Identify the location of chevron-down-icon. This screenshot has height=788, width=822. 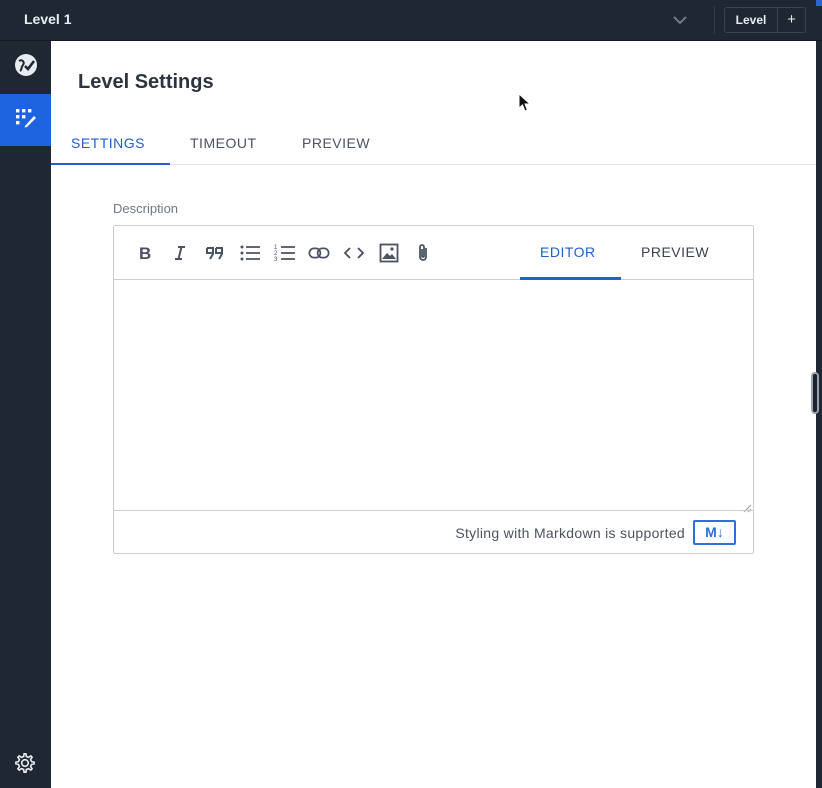
(680, 20).